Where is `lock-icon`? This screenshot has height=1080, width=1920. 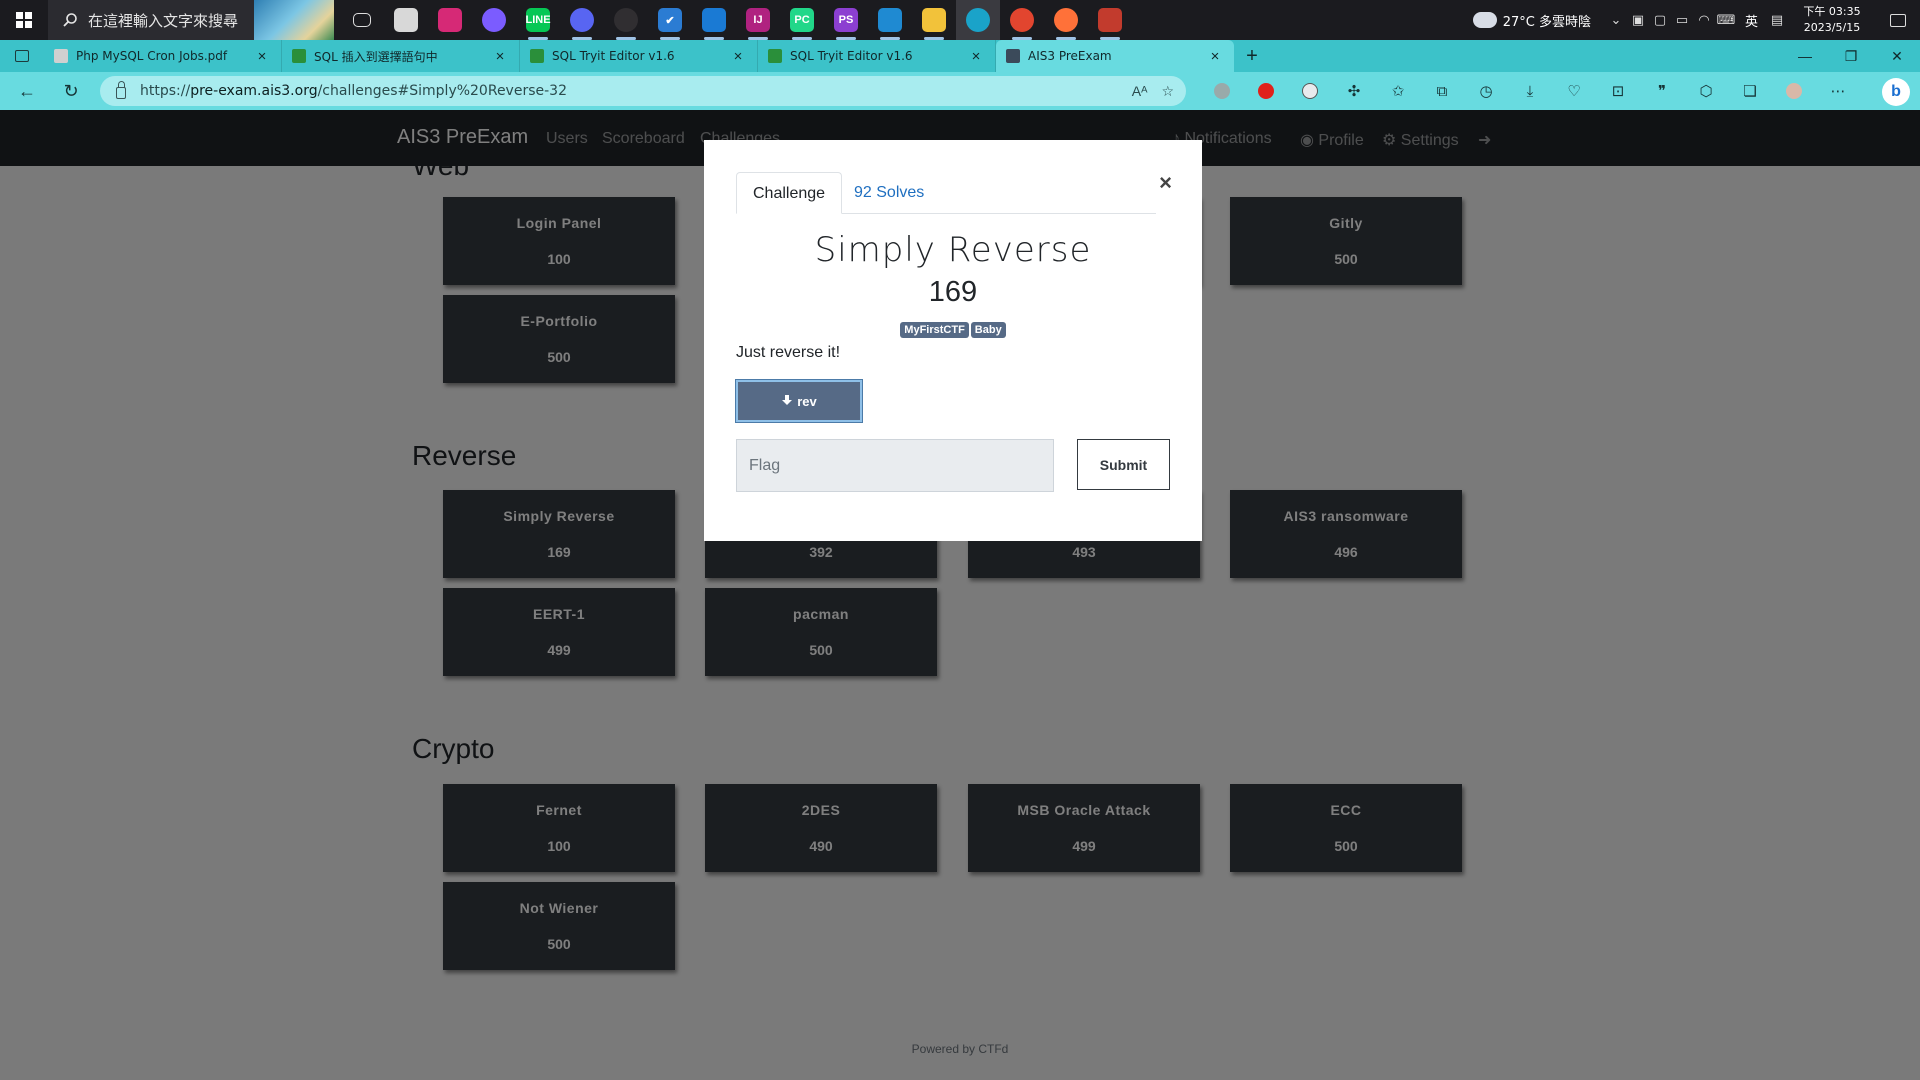 lock-icon is located at coordinates (121, 90).